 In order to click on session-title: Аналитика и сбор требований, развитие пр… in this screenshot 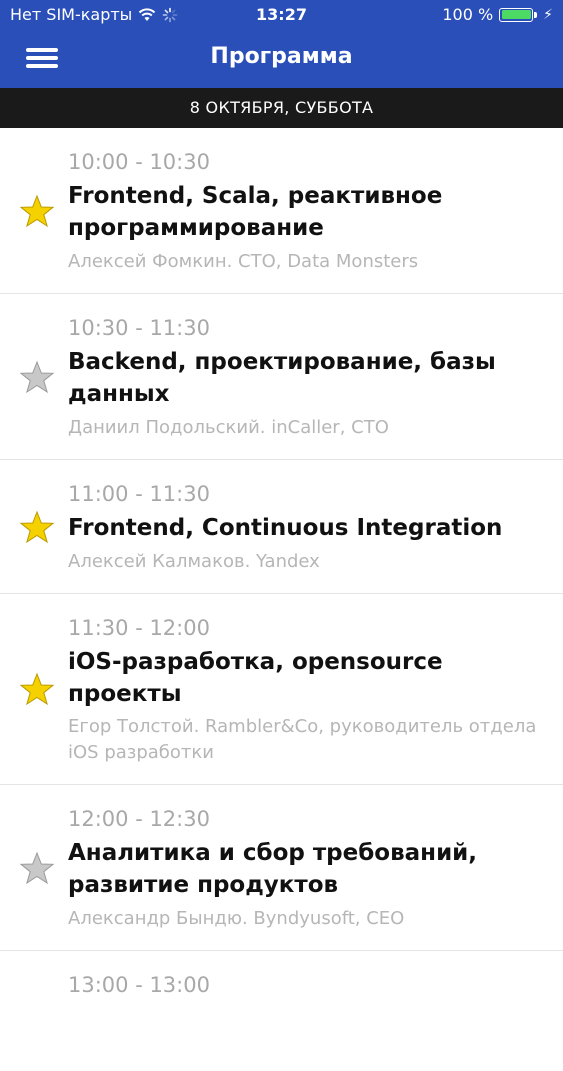, I will do `click(273, 869)`.